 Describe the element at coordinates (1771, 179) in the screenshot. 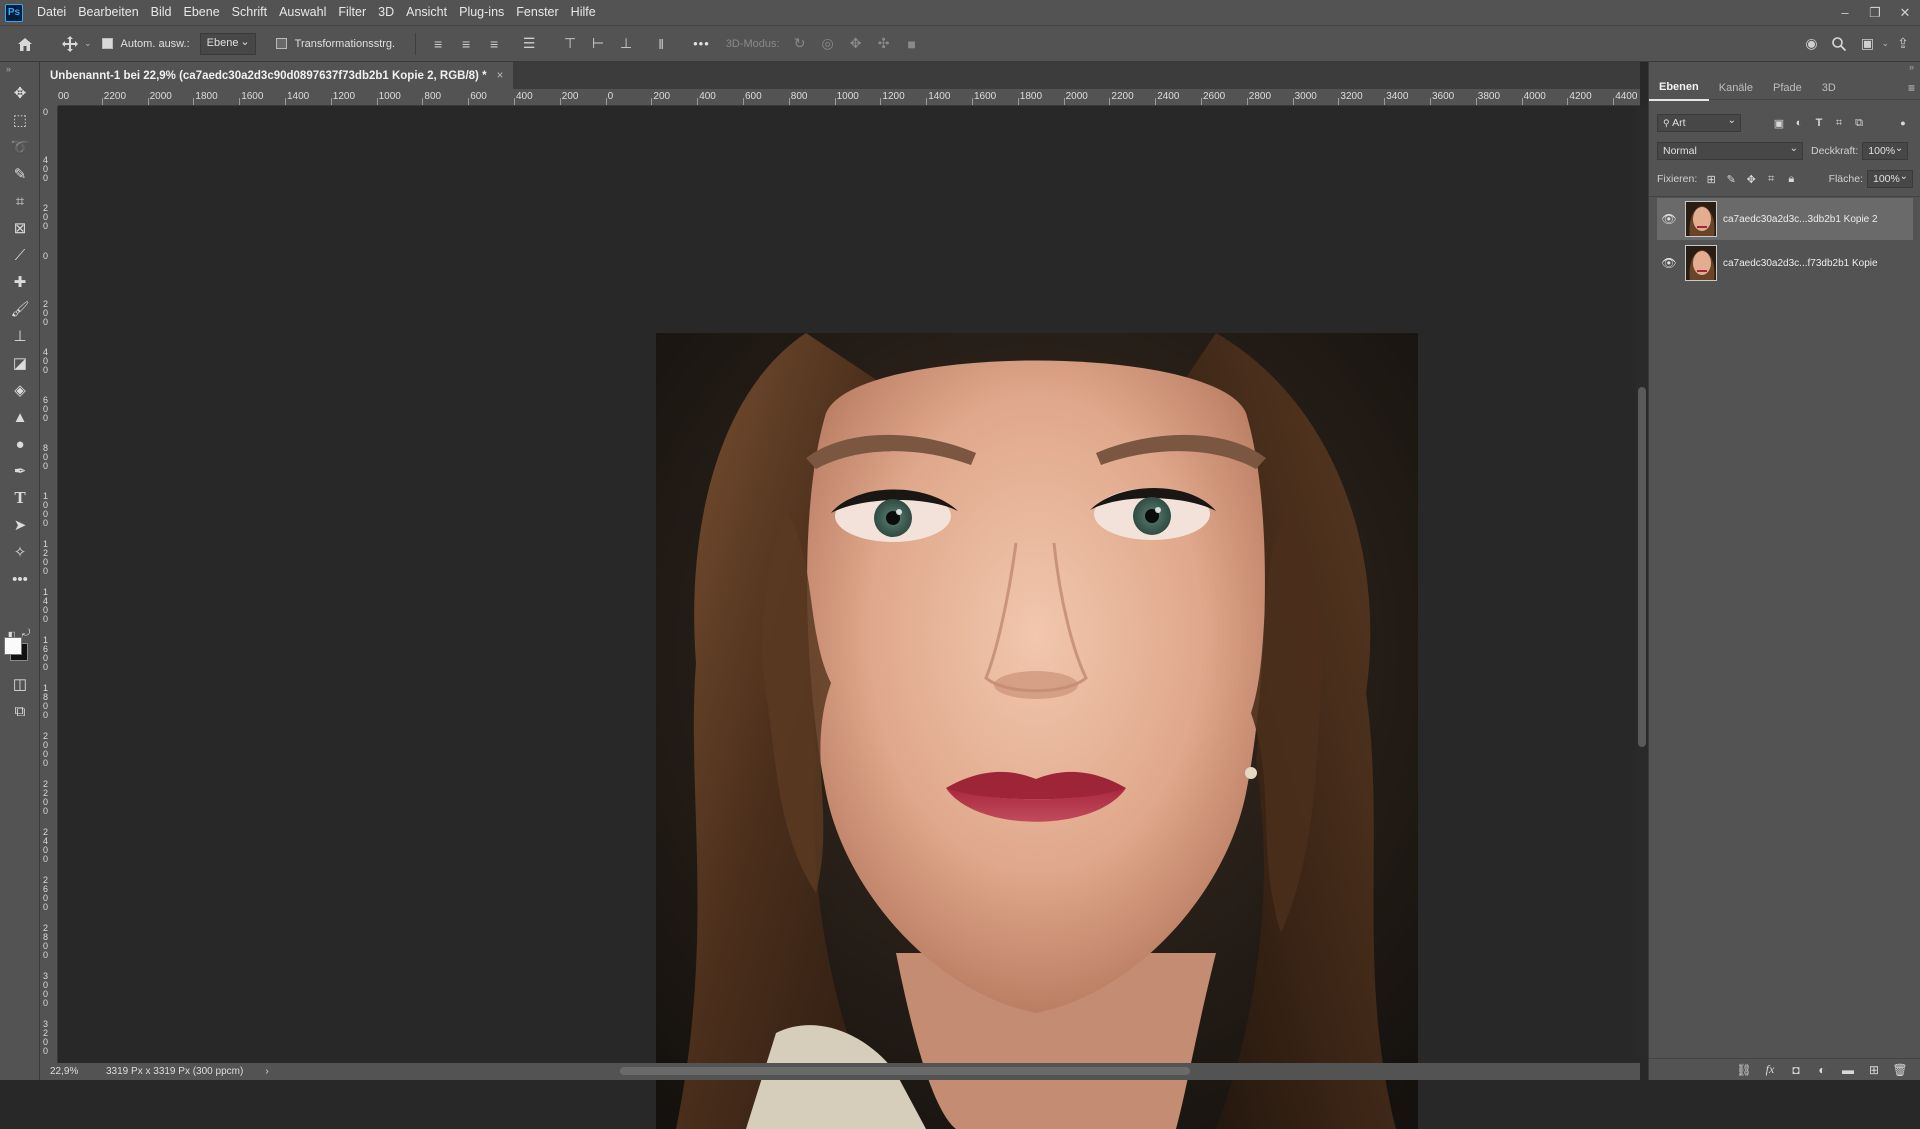

I see `lock-artboard-icon: ⌗` at that location.